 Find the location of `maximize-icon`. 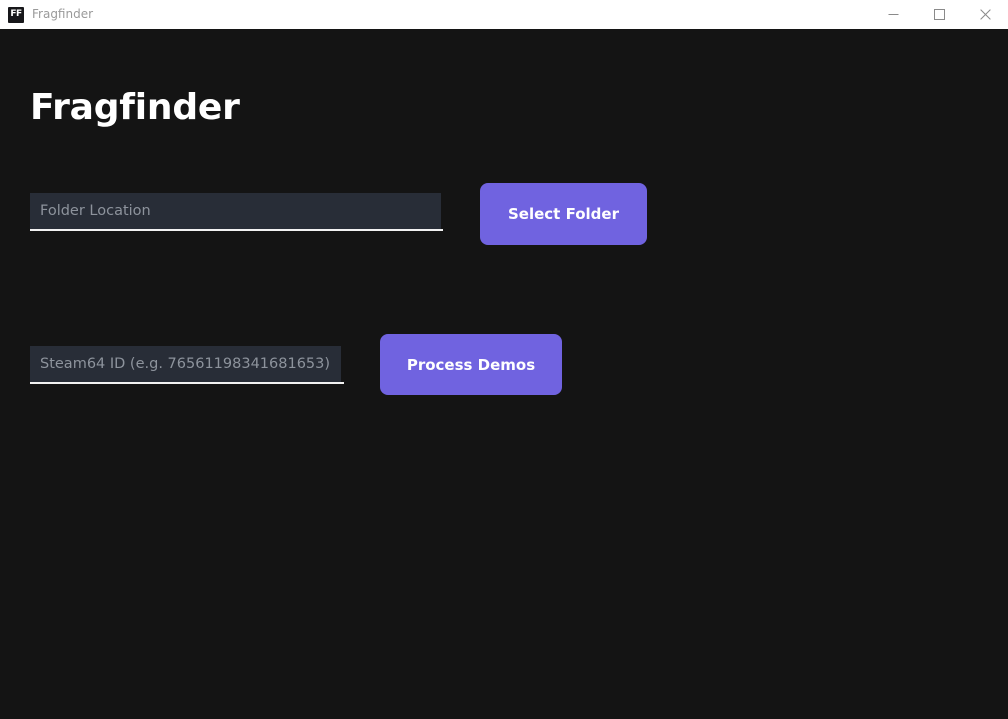

maximize-icon is located at coordinates (939, 14).